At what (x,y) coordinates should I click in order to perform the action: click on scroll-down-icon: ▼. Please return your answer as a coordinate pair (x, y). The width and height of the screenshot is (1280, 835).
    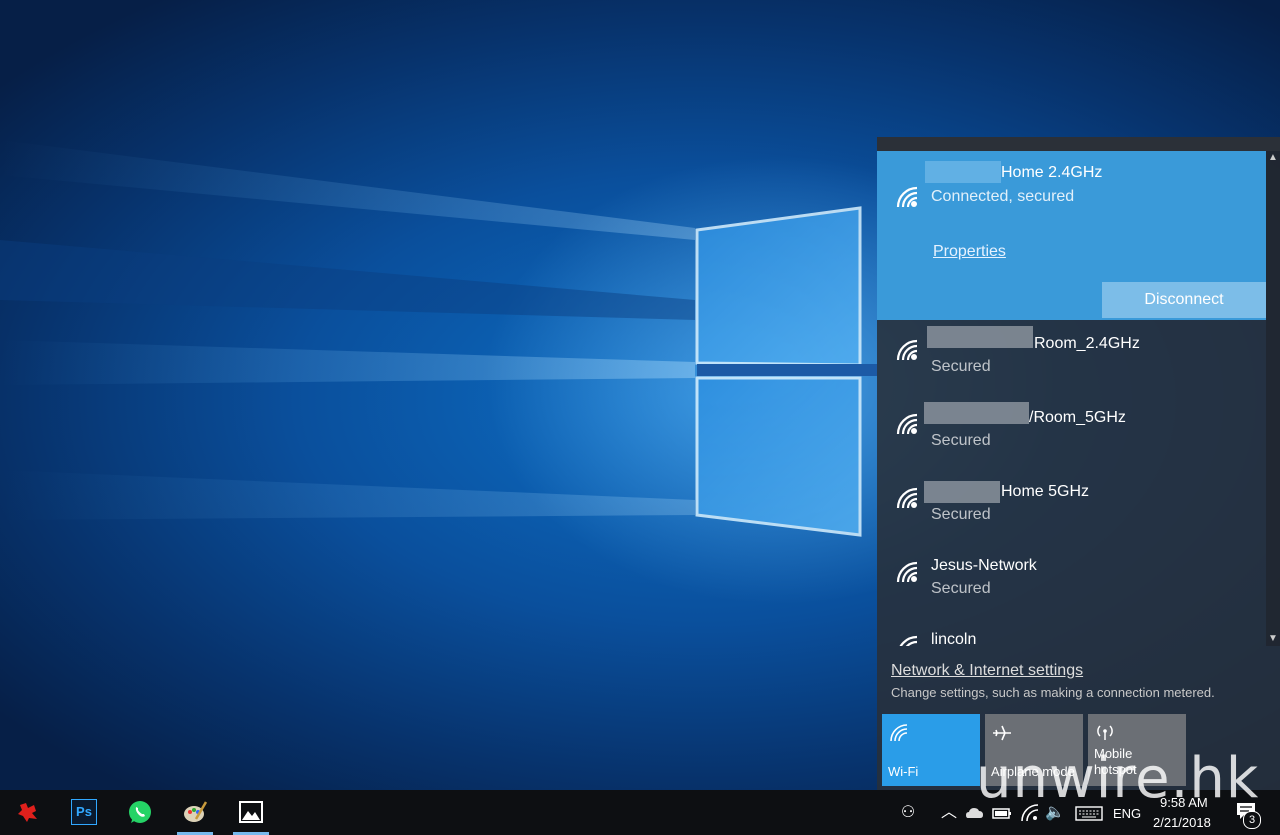
    Looking at the image, I should click on (1273, 639).